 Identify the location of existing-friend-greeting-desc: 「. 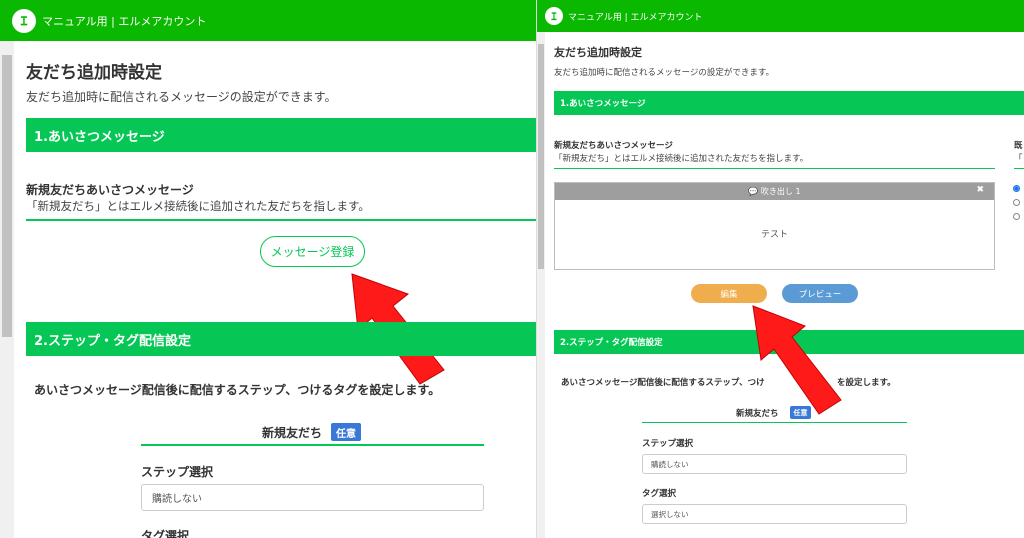
(1018, 159).